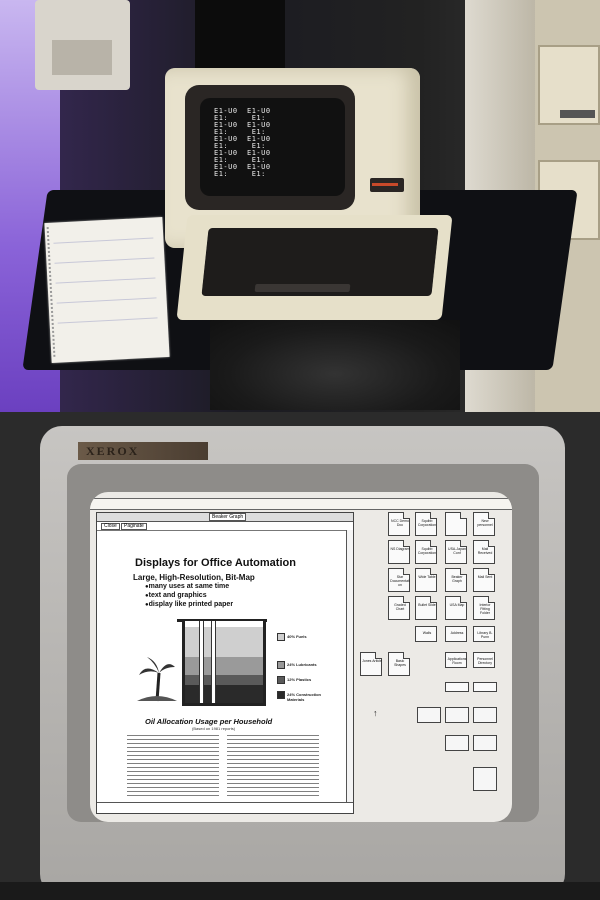 The height and width of the screenshot is (900, 600). What do you see at coordinates (577, 114) in the screenshot?
I see `cabinet-label` at bounding box center [577, 114].